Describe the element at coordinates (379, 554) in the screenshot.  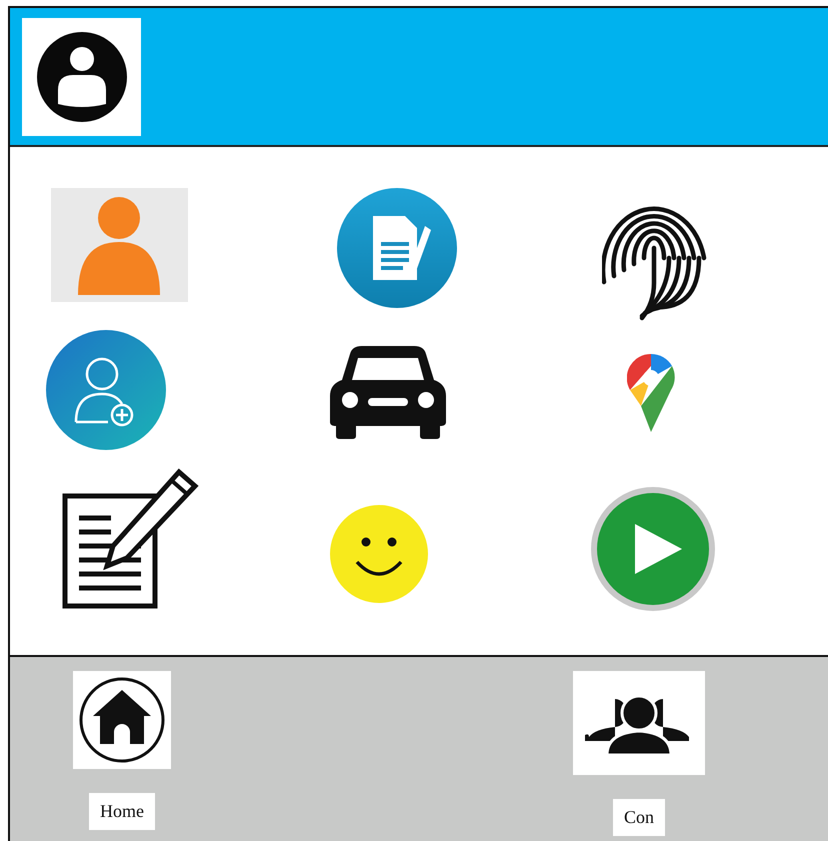
I see `smiley-icon` at that location.